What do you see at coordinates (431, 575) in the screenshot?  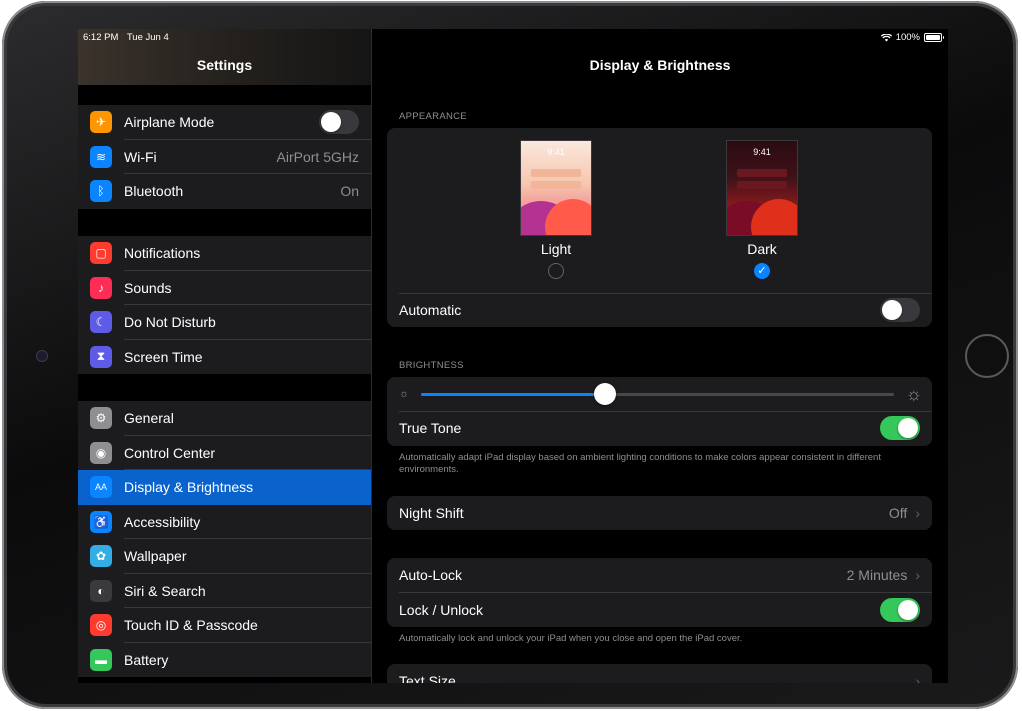 I see `auto-lock-label: Auto-Lock` at bounding box center [431, 575].